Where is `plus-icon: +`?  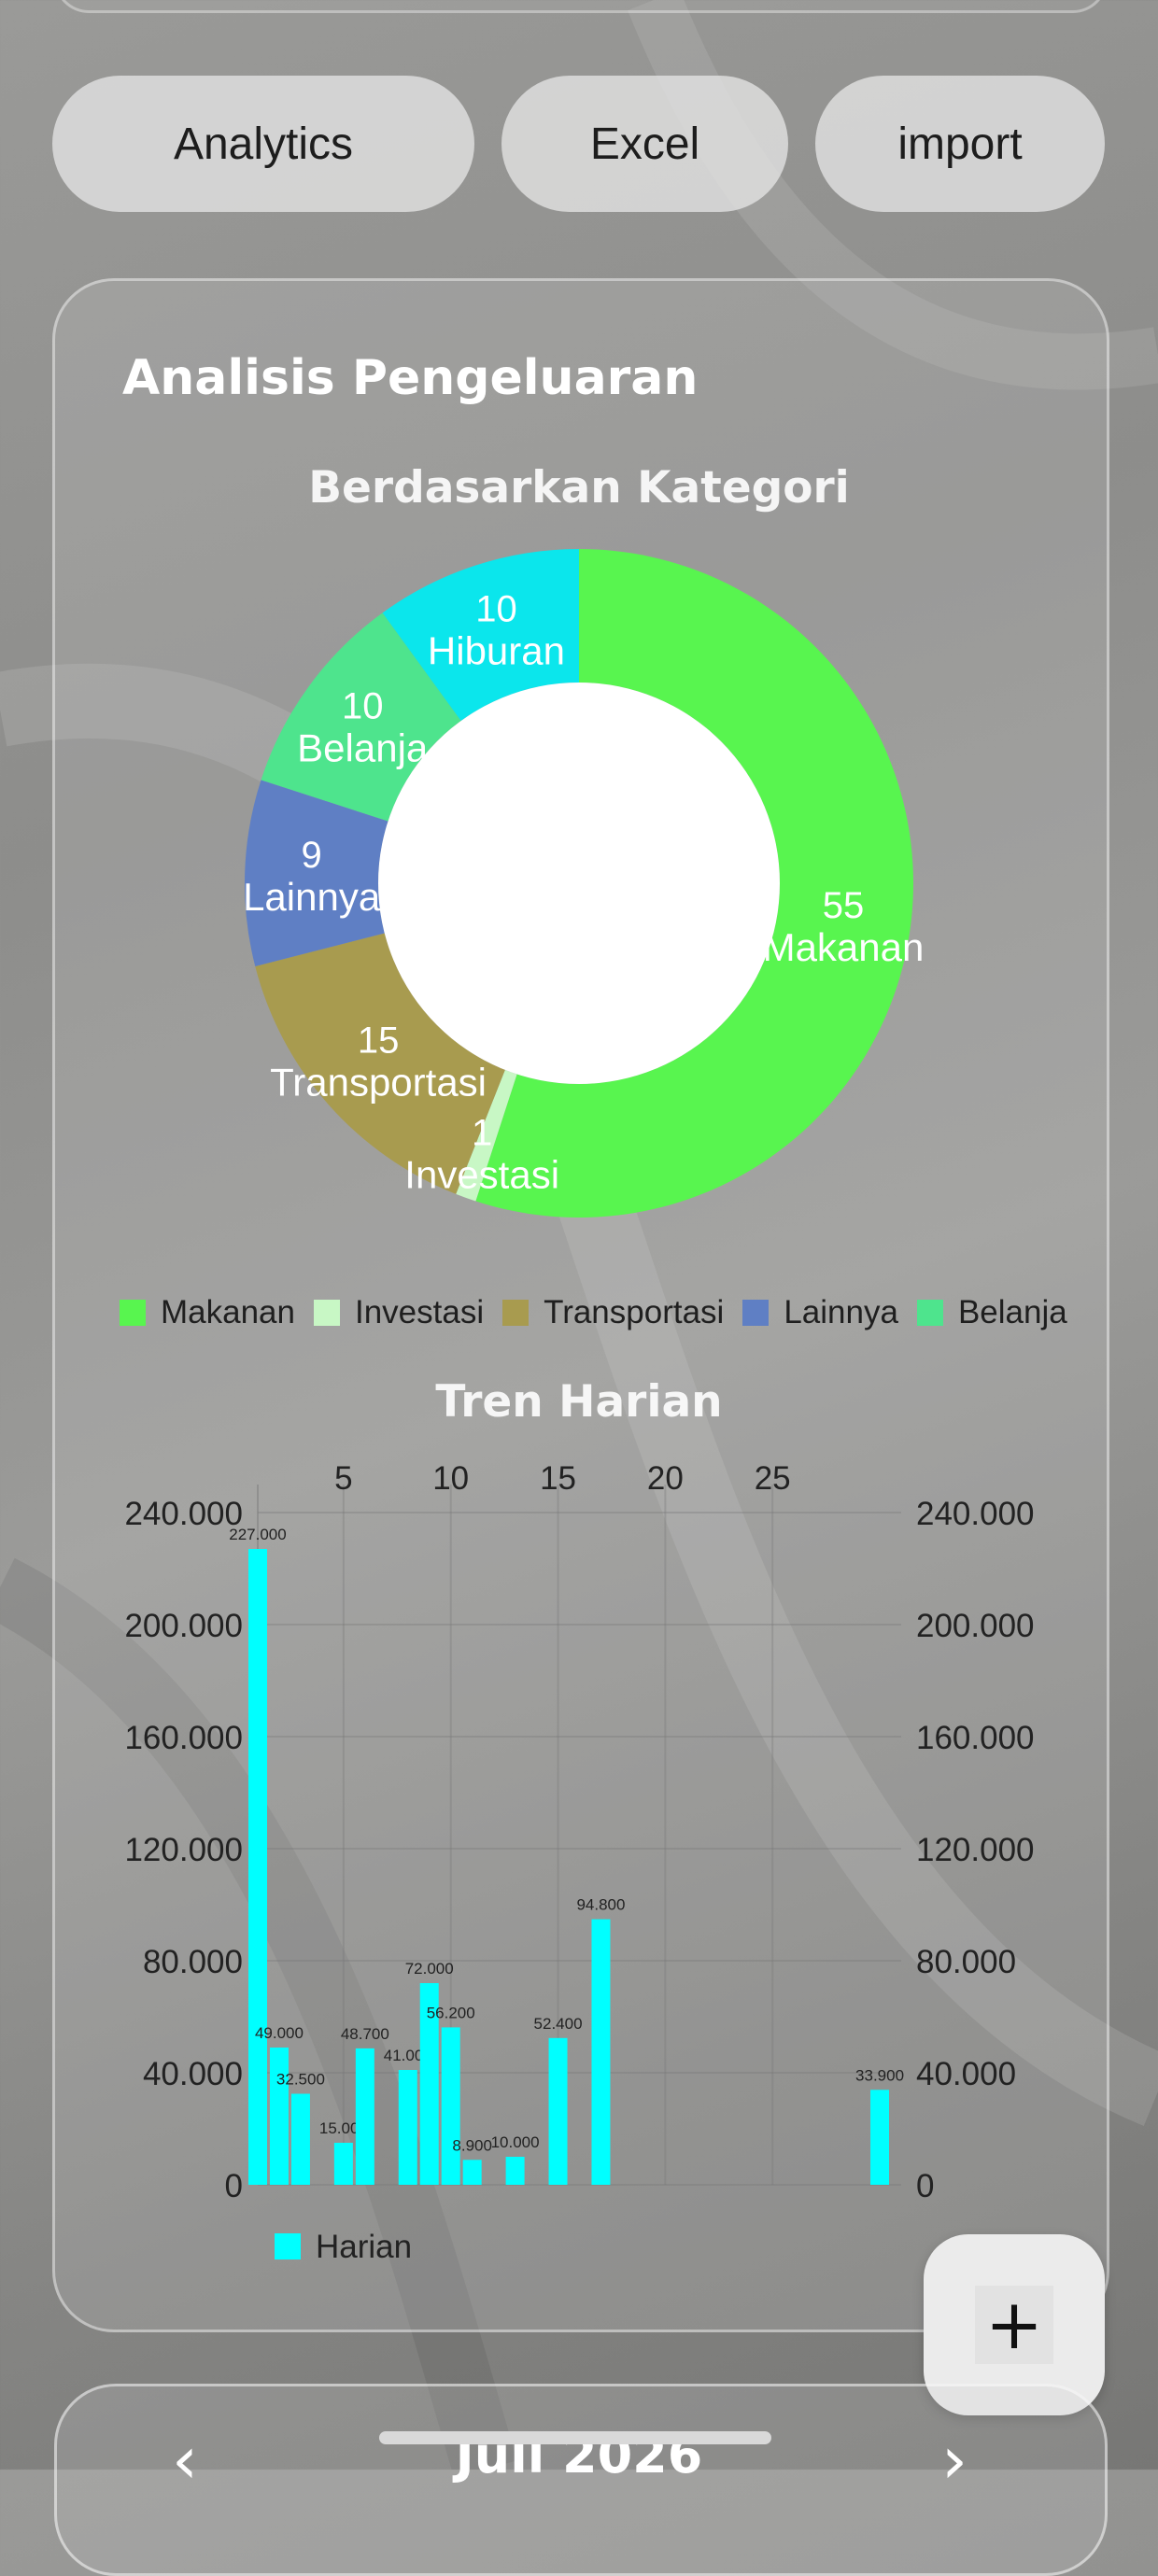 plus-icon: + is located at coordinates (1014, 2325).